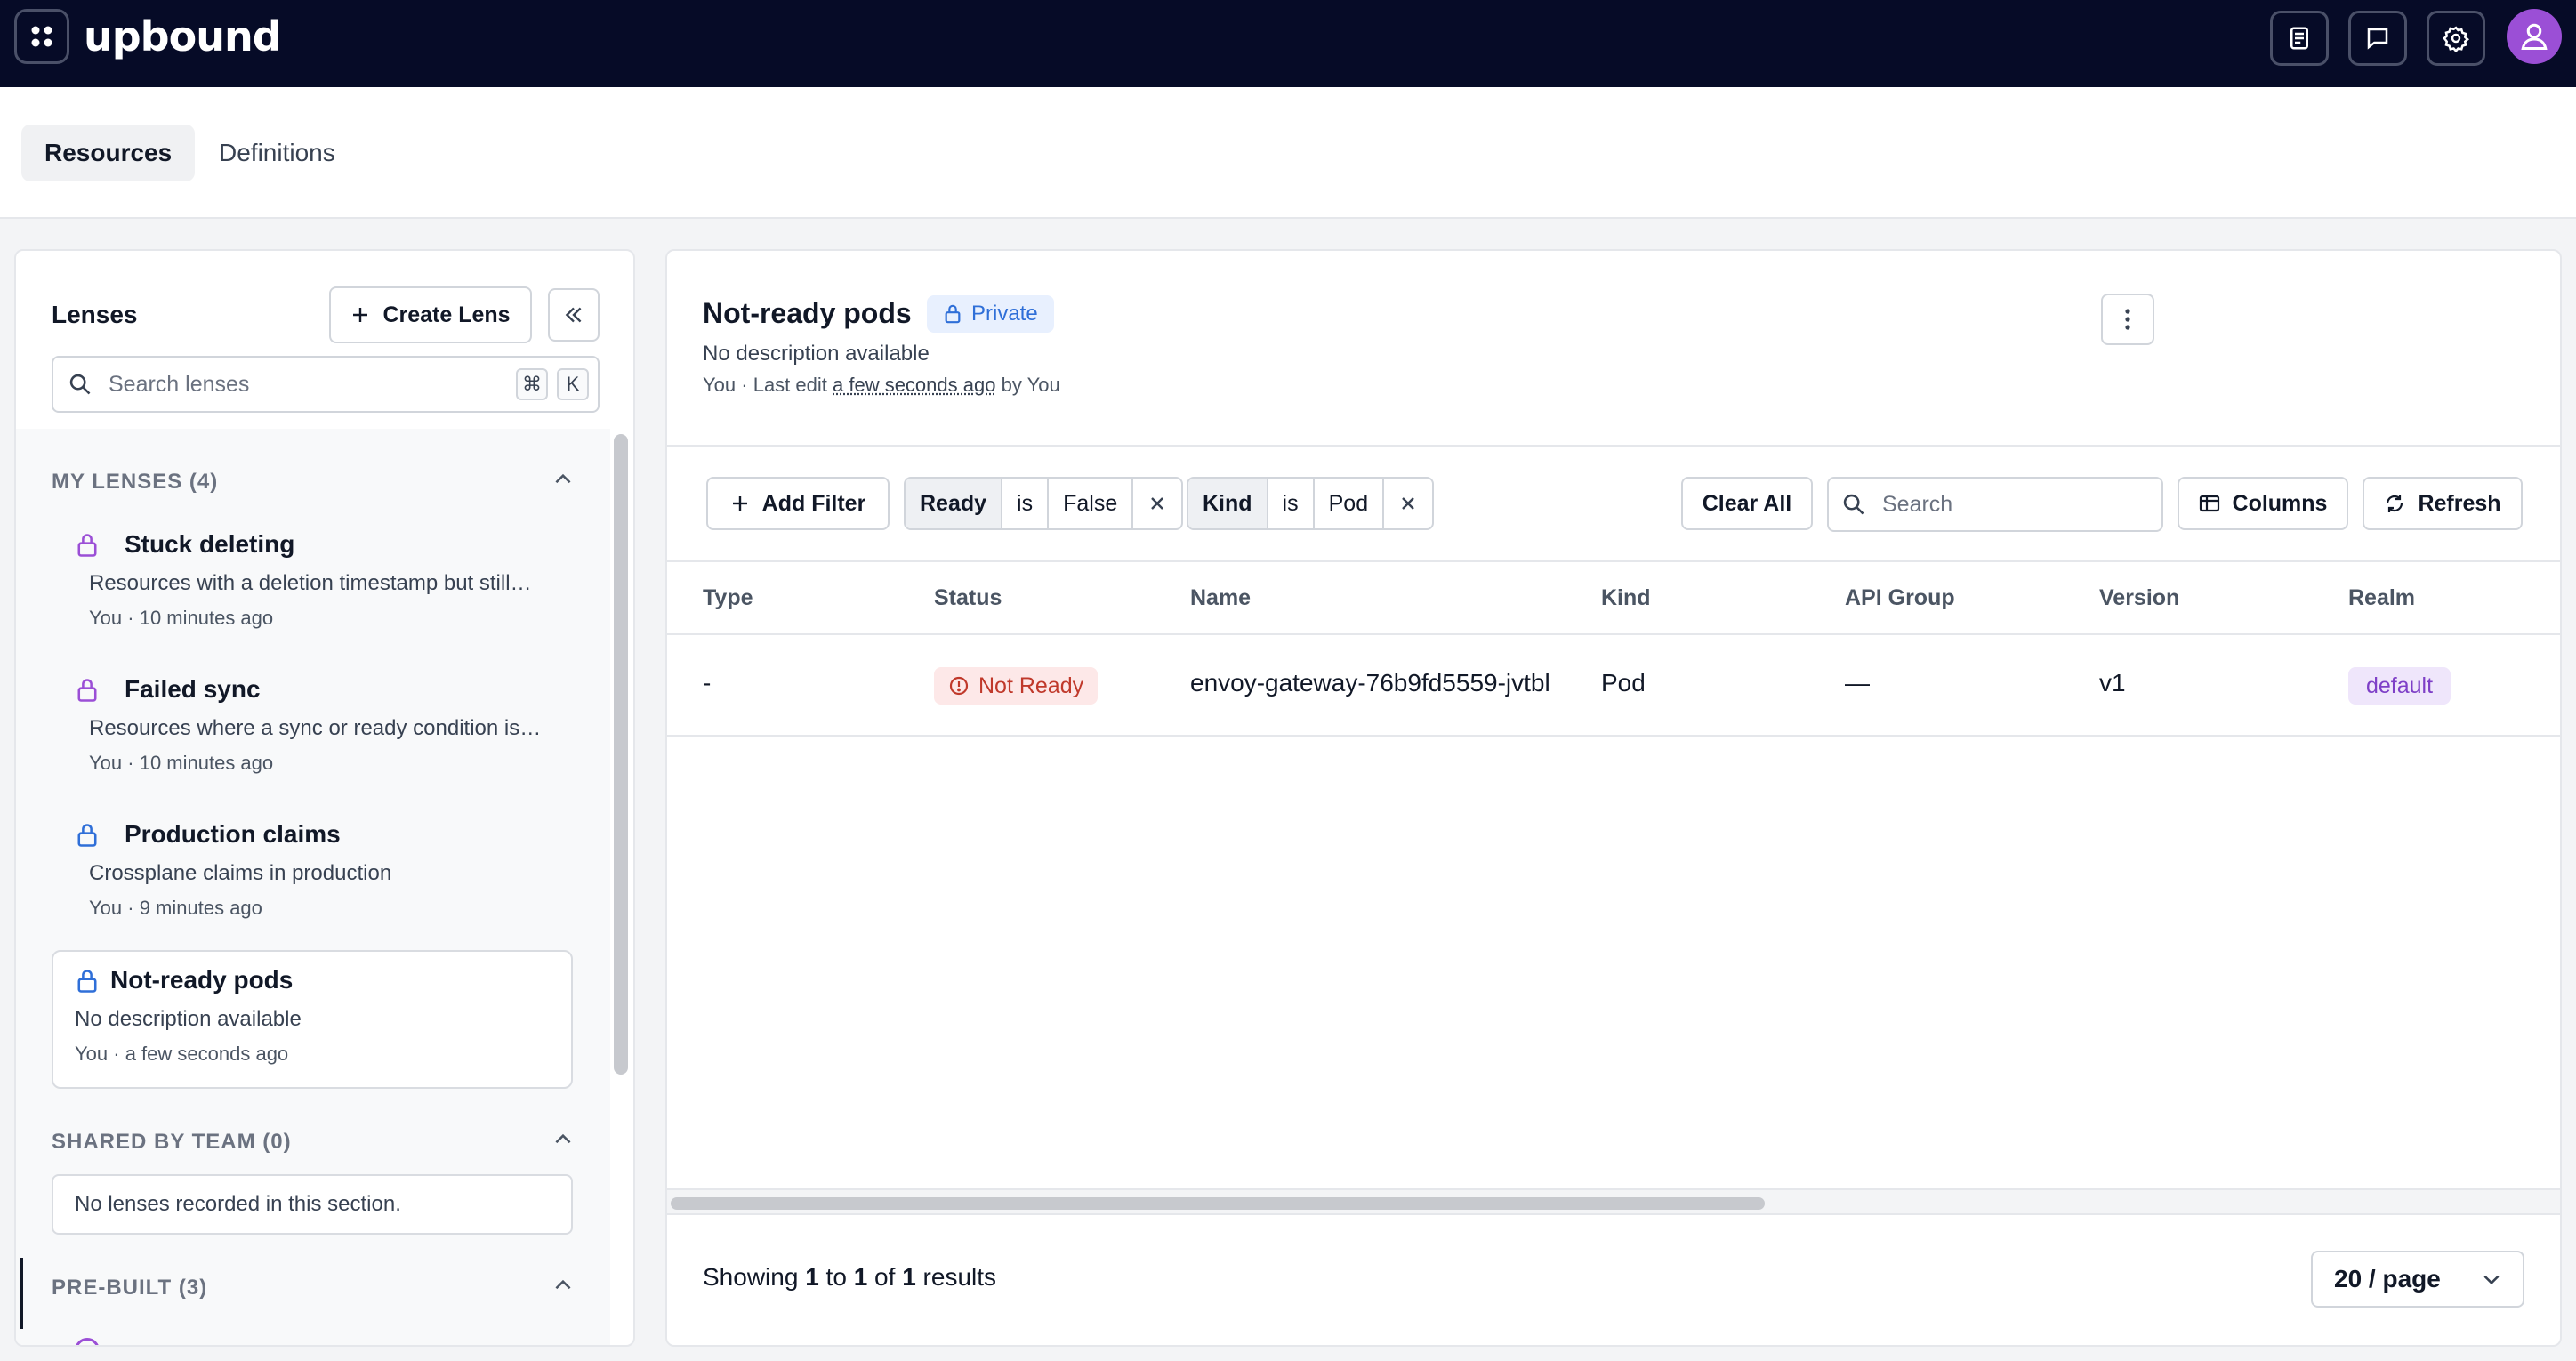 The width and height of the screenshot is (2576, 1361). Describe the element at coordinates (1288, 43) in the screenshot. I see `top-navigation-bar: upbound` at that location.